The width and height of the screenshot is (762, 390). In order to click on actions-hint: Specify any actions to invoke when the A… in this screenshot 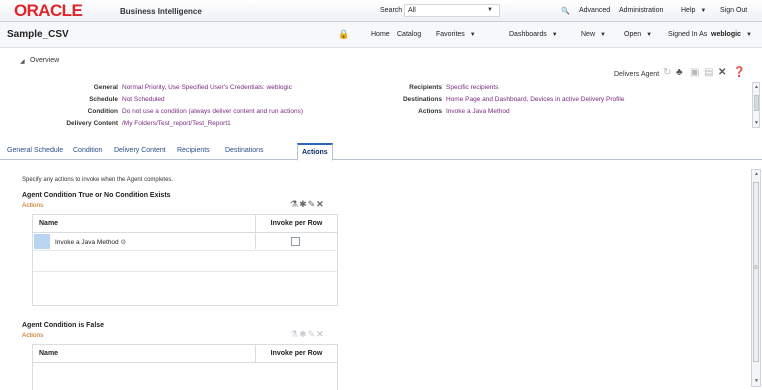, I will do `click(98, 180)`.